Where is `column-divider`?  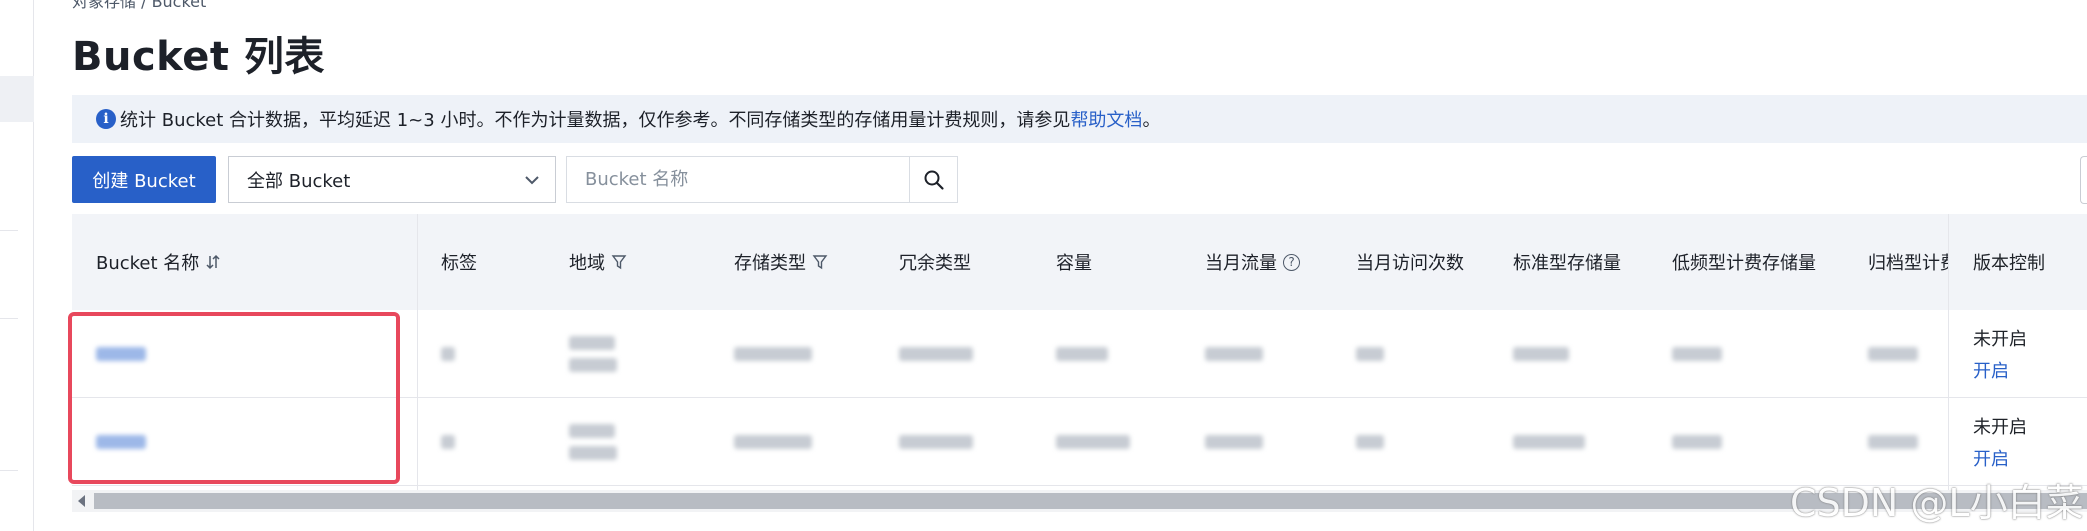
column-divider is located at coordinates (417, 352).